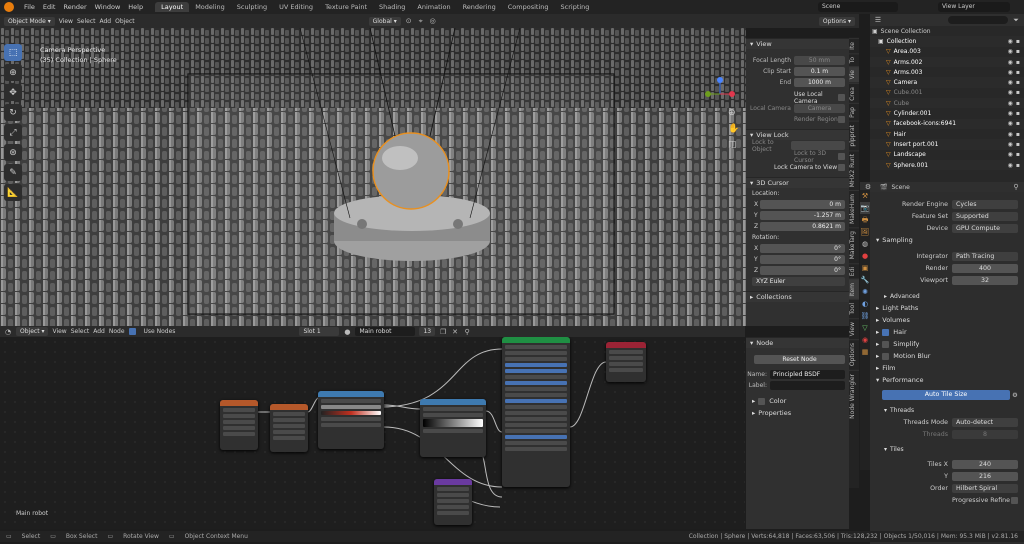 Image resolution: width=1024 pixels, height=544 pixels. I want to click on order-dropdown: Hilbert Spiral, so click(985, 488).